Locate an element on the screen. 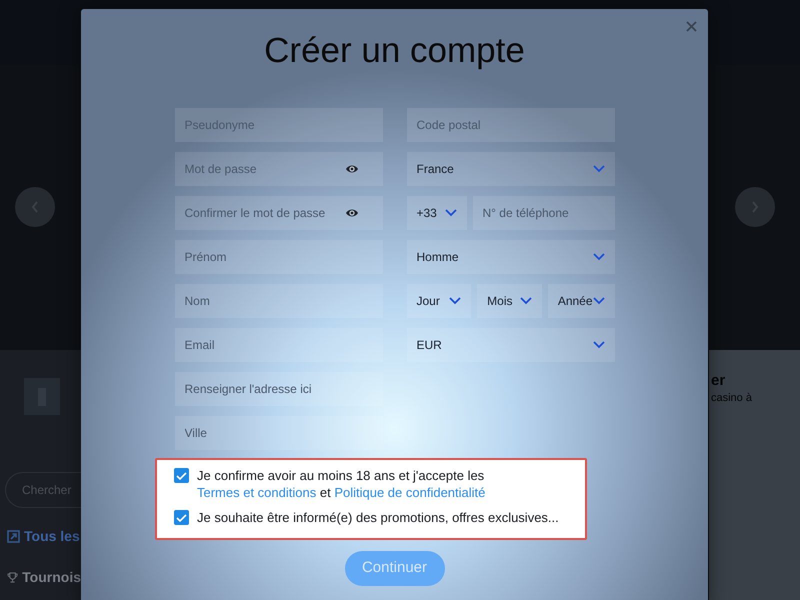  terms-link: Politique de confidentialité is located at coordinates (410, 492).